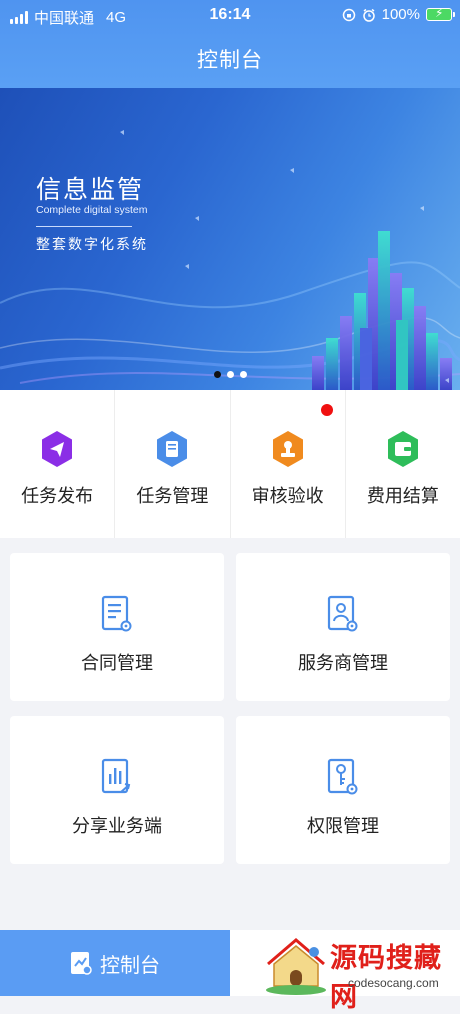 The width and height of the screenshot is (460, 1014). I want to click on watermark-logo: 源码搜藏网 codesocang.com, so click(361, 971).